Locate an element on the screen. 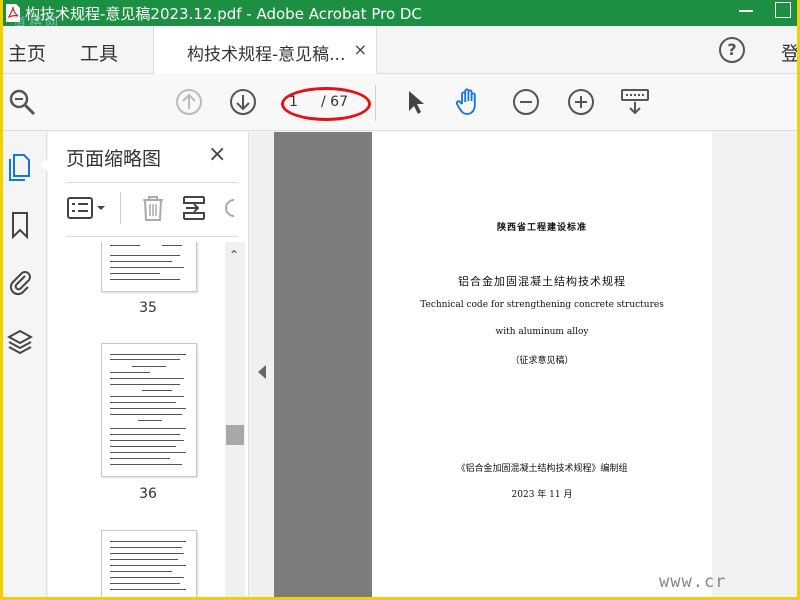  attachment-icon is located at coordinates (20, 281).